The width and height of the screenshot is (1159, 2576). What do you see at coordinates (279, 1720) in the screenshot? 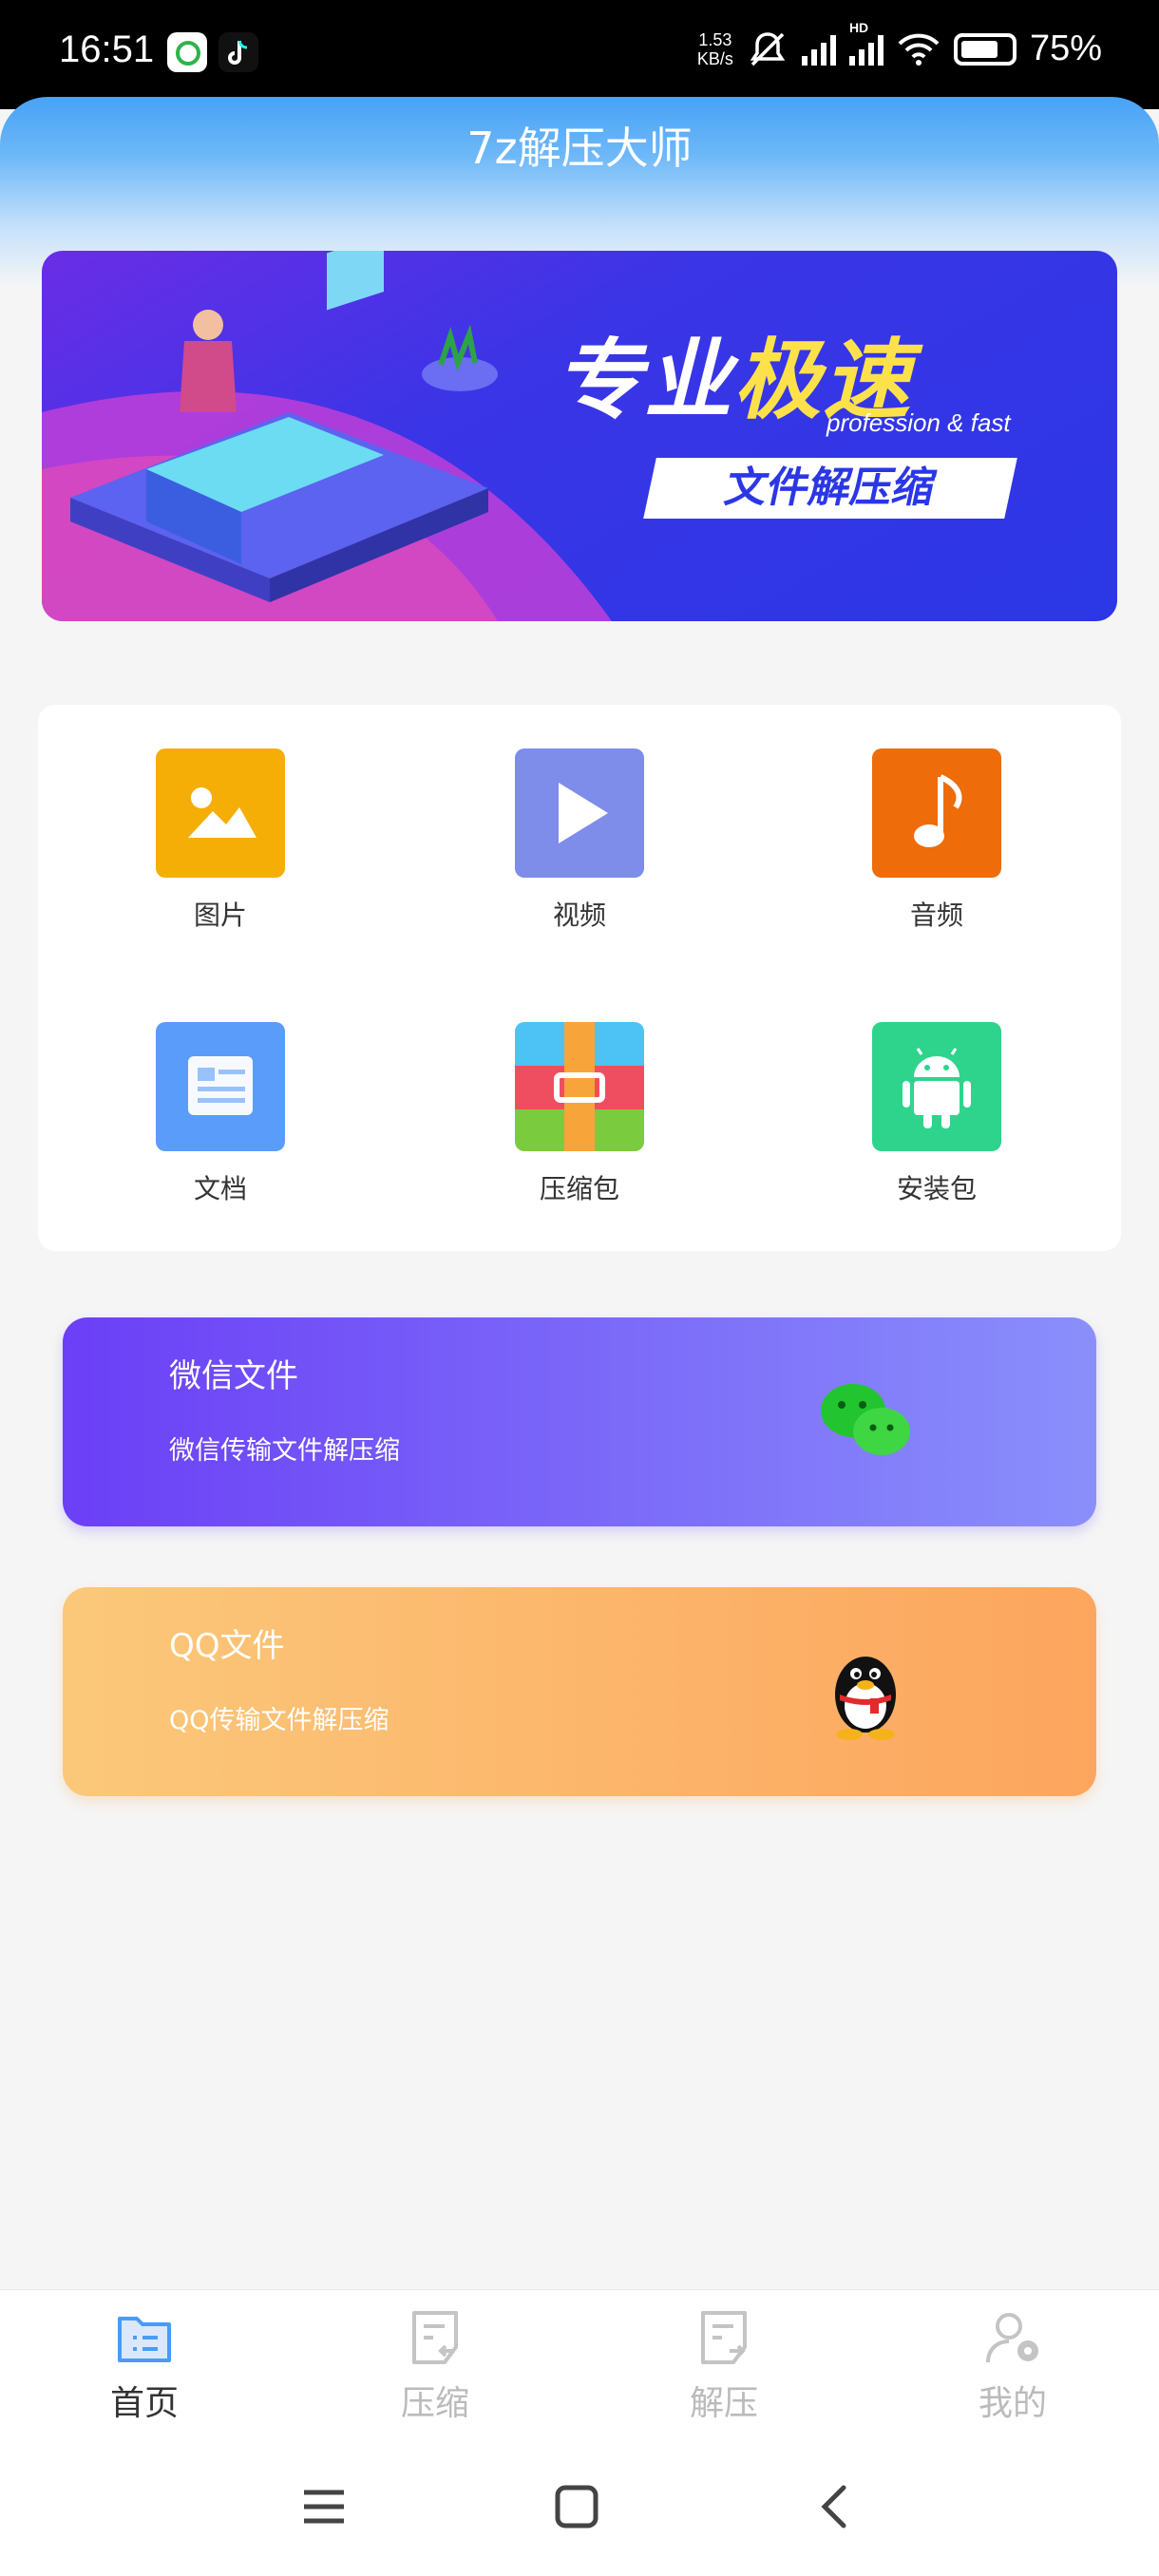
I see `qq-card-subtitle: QQ传输文件解压缩` at bounding box center [279, 1720].